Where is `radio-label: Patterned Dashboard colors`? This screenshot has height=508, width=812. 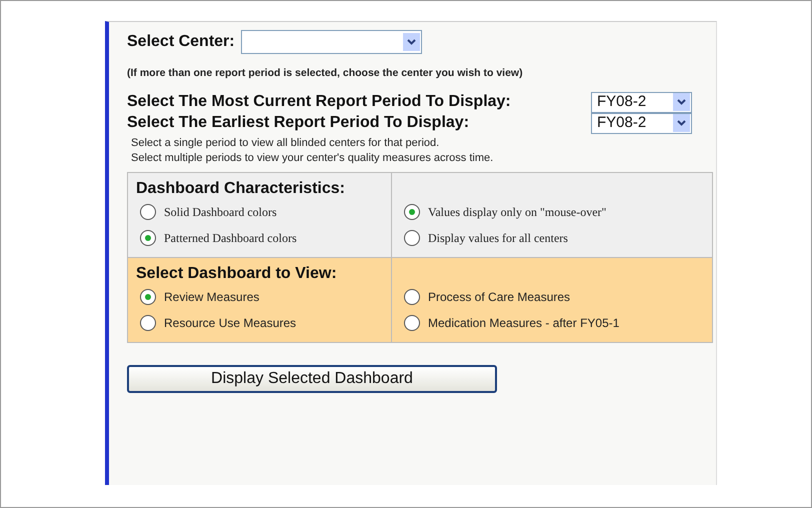
radio-label: Patterned Dashboard colors is located at coordinates (230, 238).